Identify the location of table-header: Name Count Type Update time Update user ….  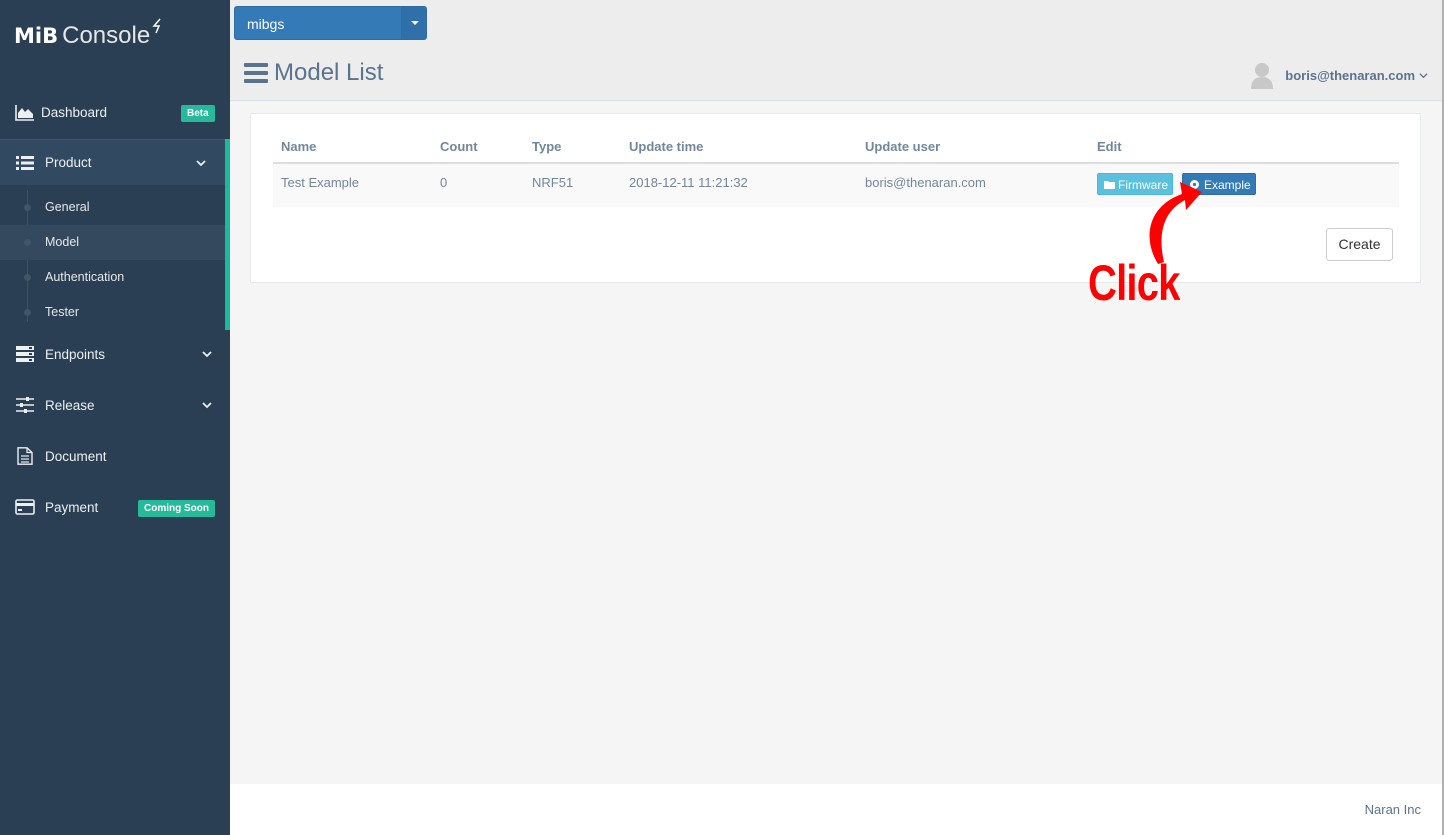
(836, 149).